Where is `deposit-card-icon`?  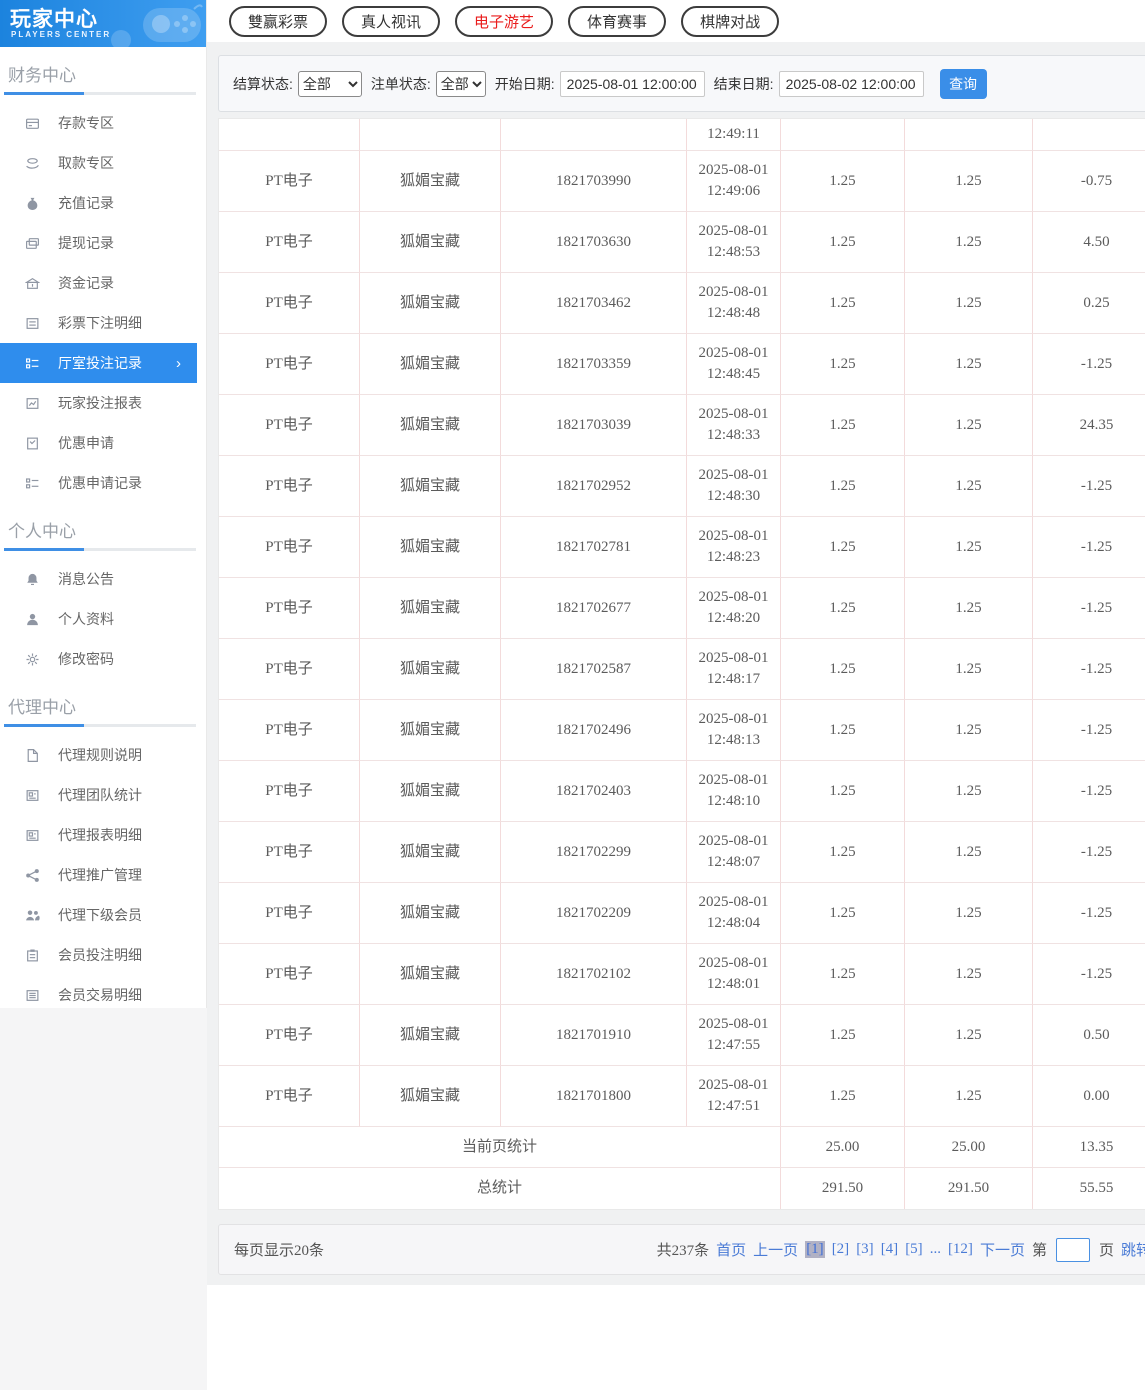 deposit-card-icon is located at coordinates (33, 123).